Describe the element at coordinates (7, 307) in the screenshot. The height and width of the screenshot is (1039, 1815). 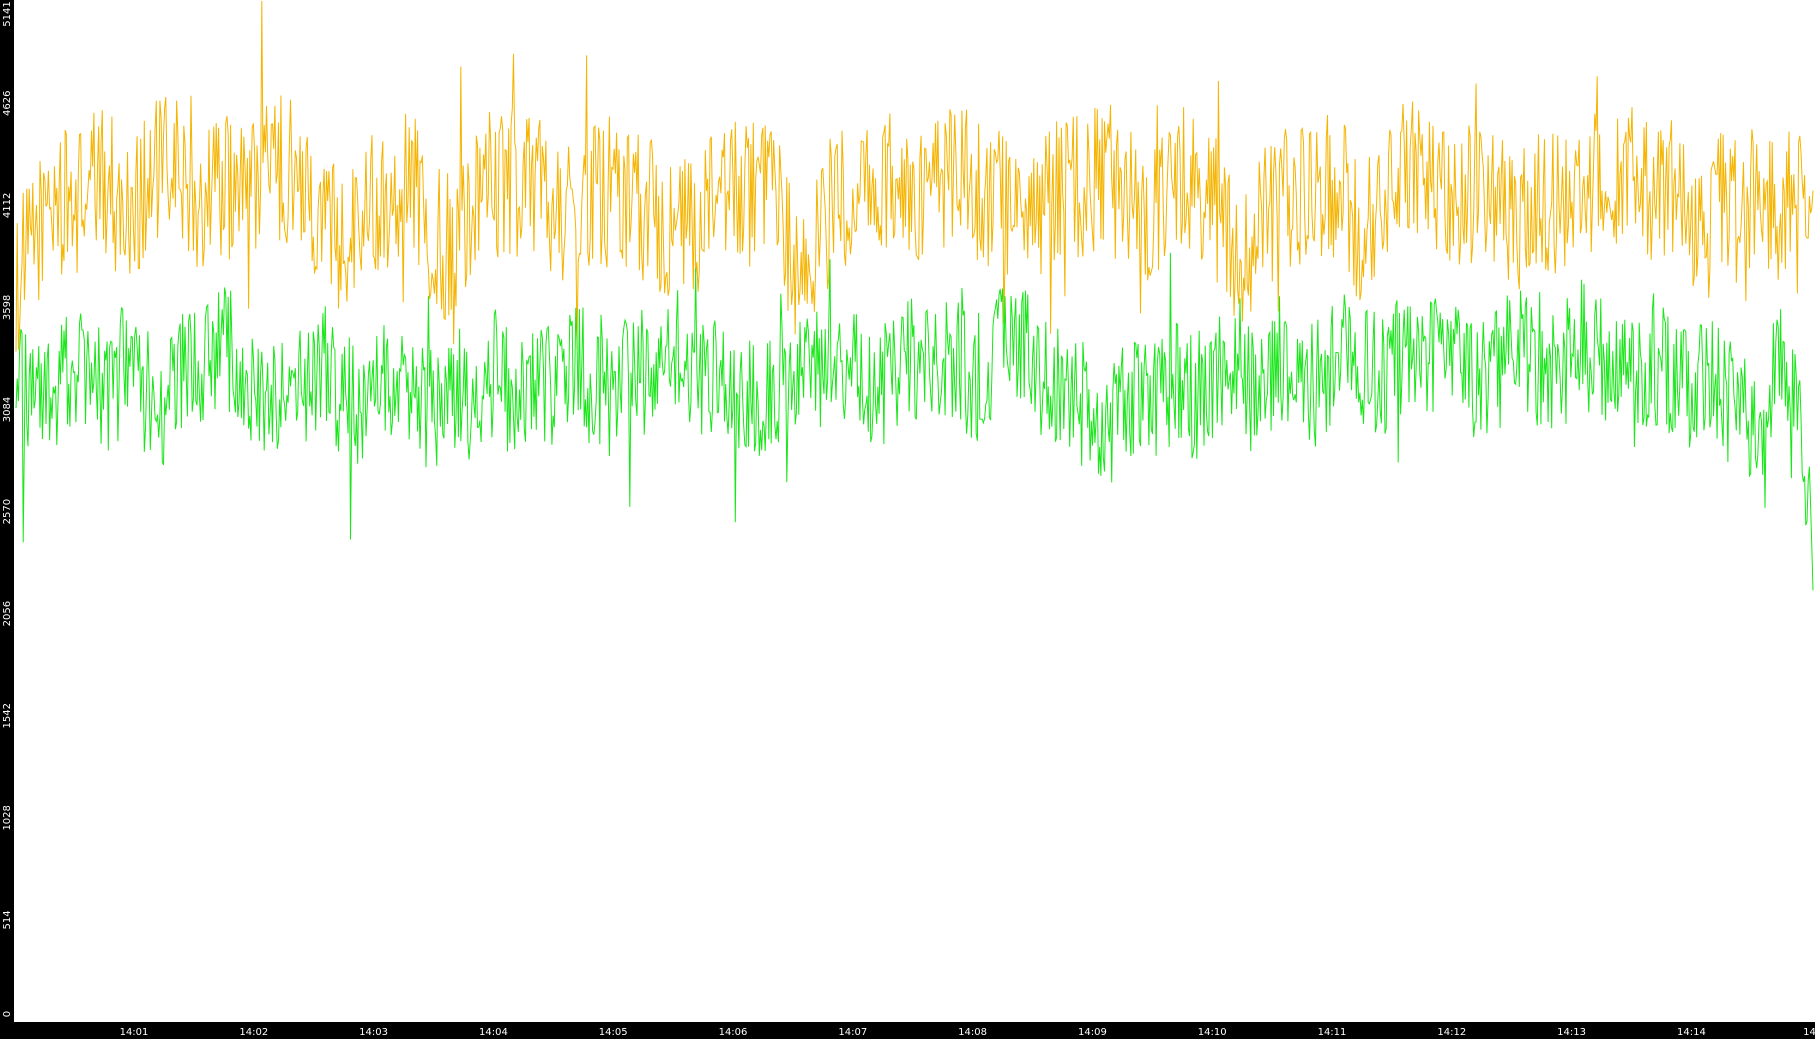
I see `y-tick-label: 3598` at that location.